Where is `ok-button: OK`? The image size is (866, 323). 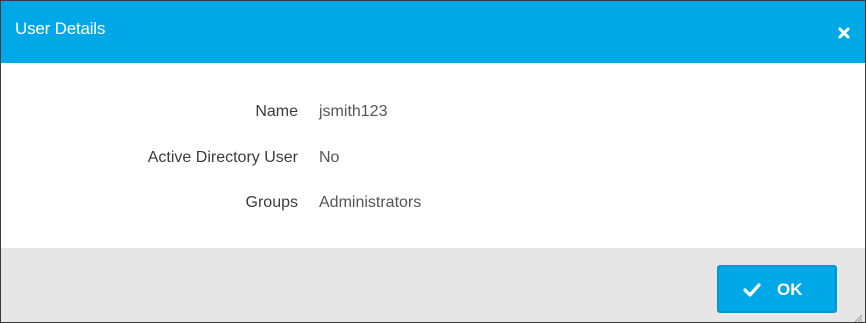 ok-button: OK is located at coordinates (777, 289).